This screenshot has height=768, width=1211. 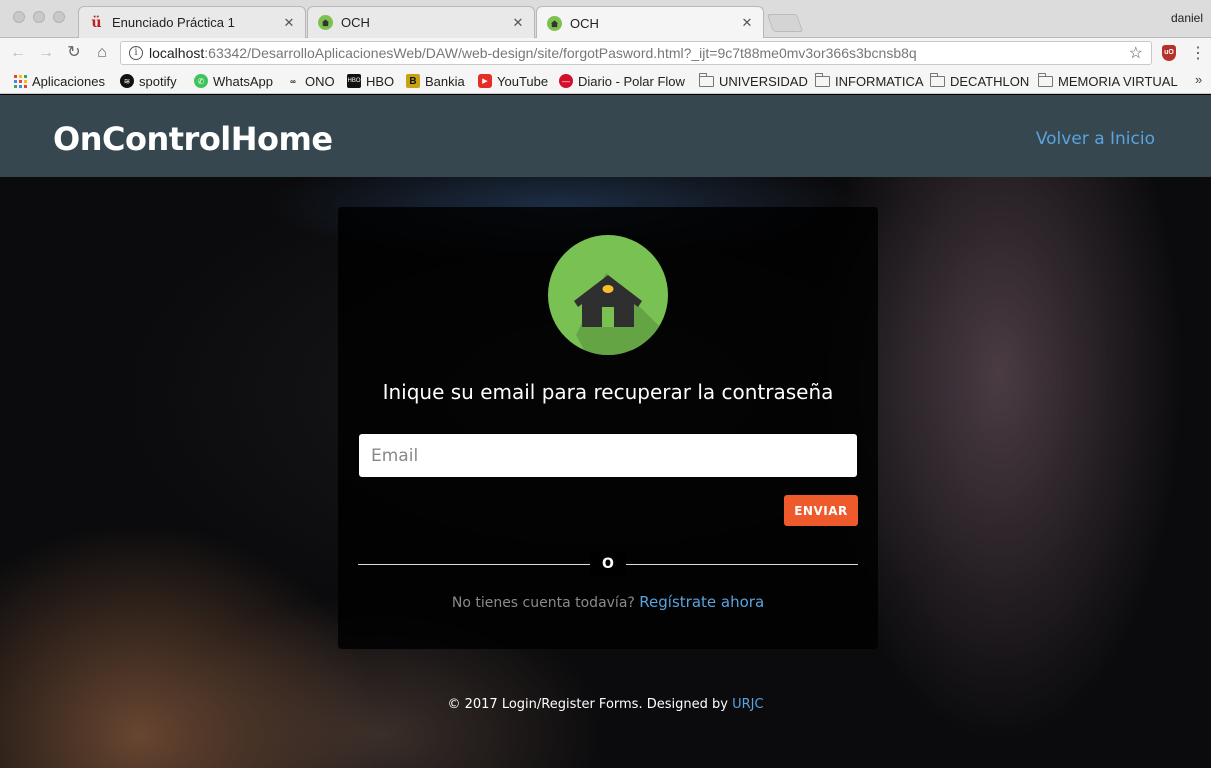 What do you see at coordinates (1169, 53) in the screenshot?
I see `ublock-extension-icon: uO` at bounding box center [1169, 53].